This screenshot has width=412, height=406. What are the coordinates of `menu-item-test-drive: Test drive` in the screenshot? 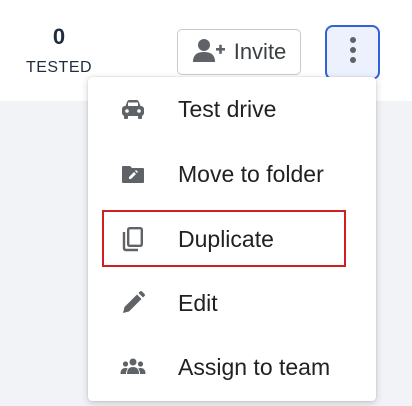 It's located at (232, 109).